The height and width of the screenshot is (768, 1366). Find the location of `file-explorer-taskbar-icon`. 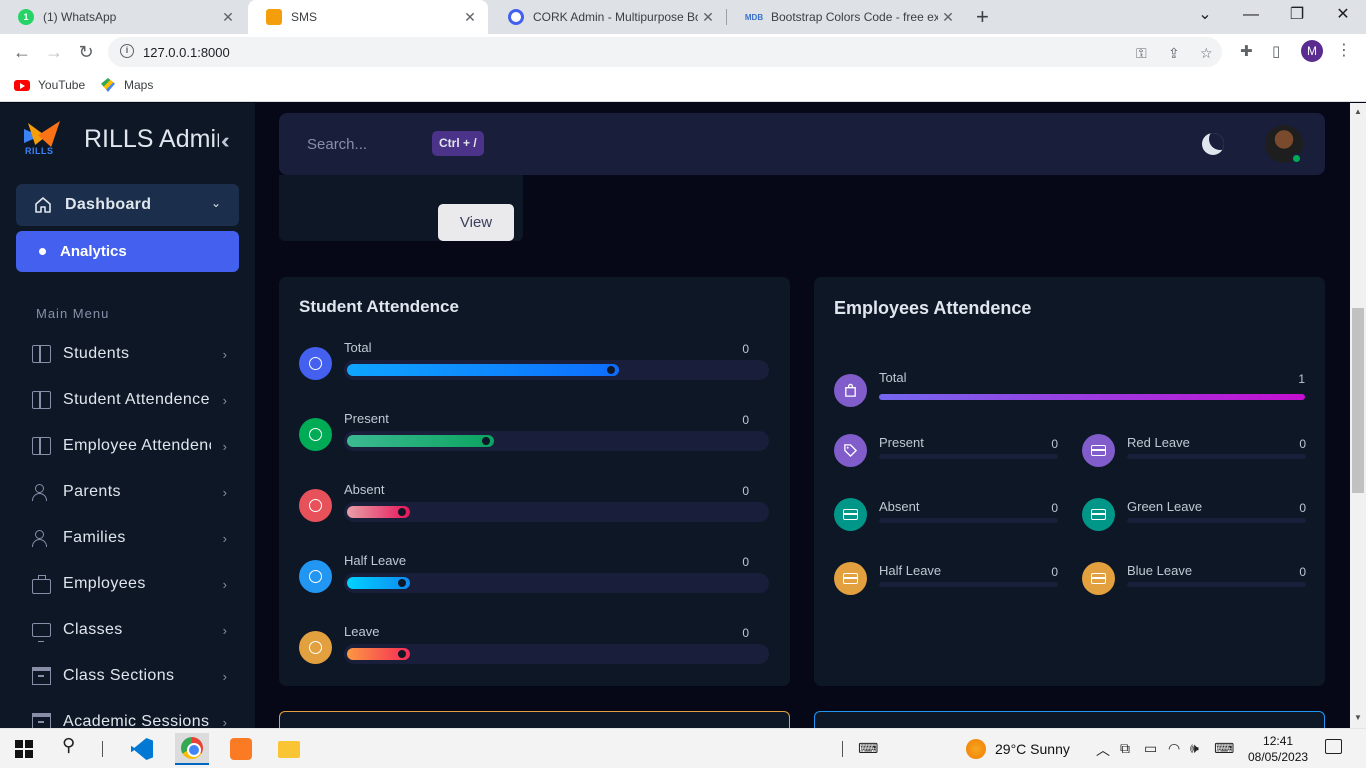

file-explorer-taskbar-icon is located at coordinates (289, 749).